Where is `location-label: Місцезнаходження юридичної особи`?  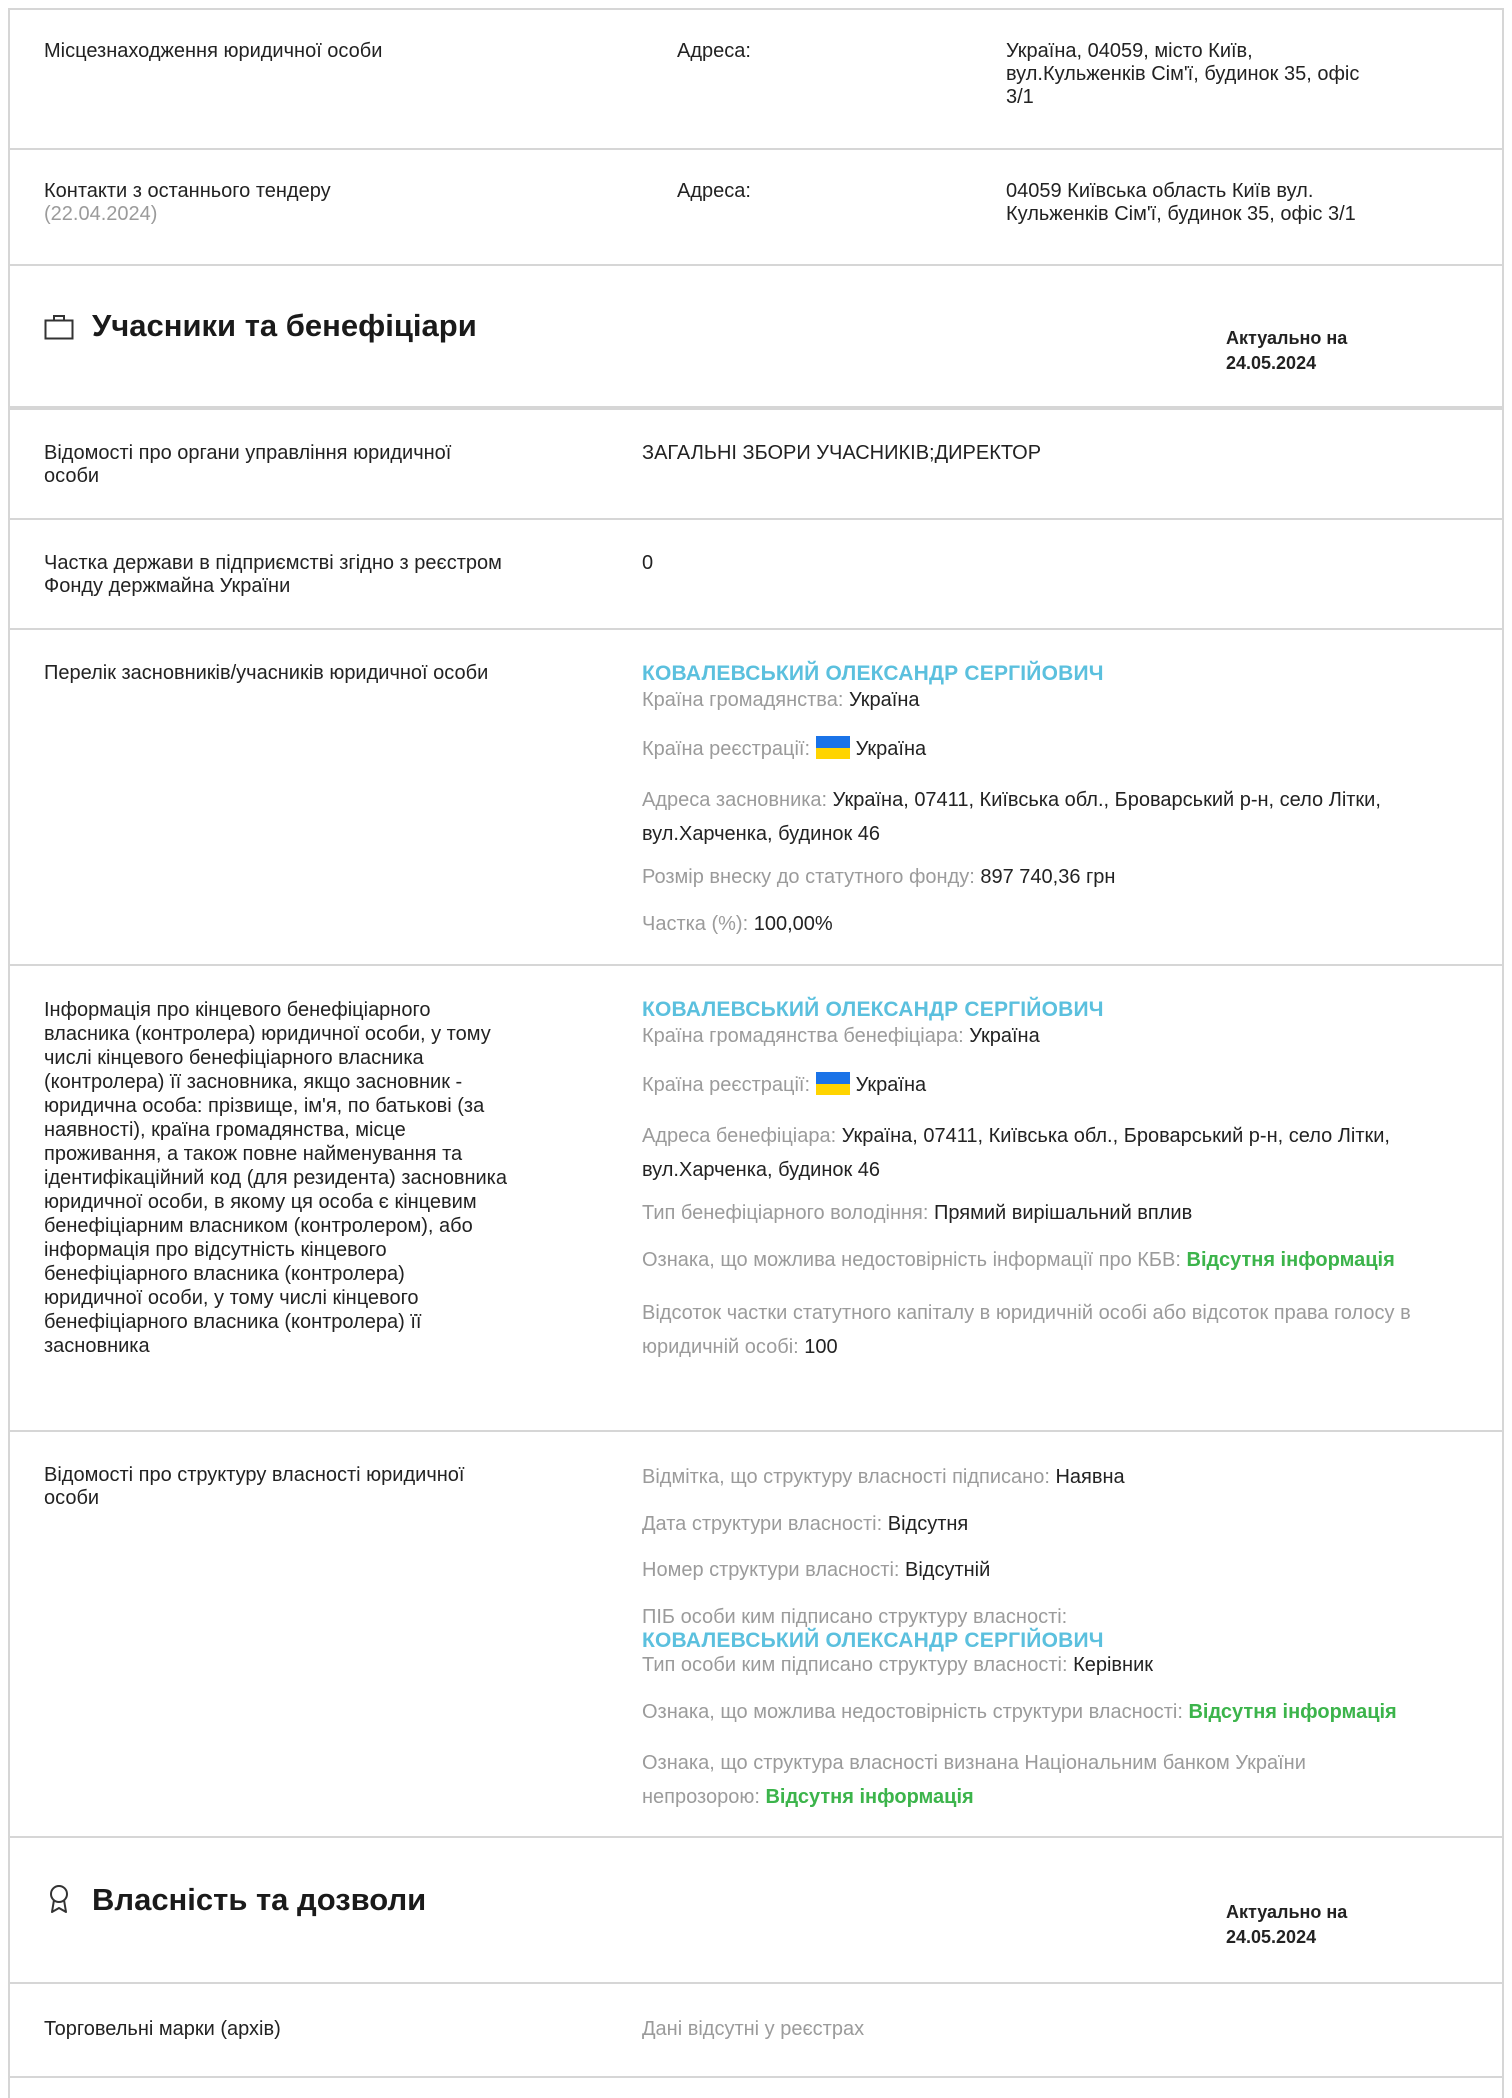 location-label: Місцезнаходження юридичної особи is located at coordinates (213, 51).